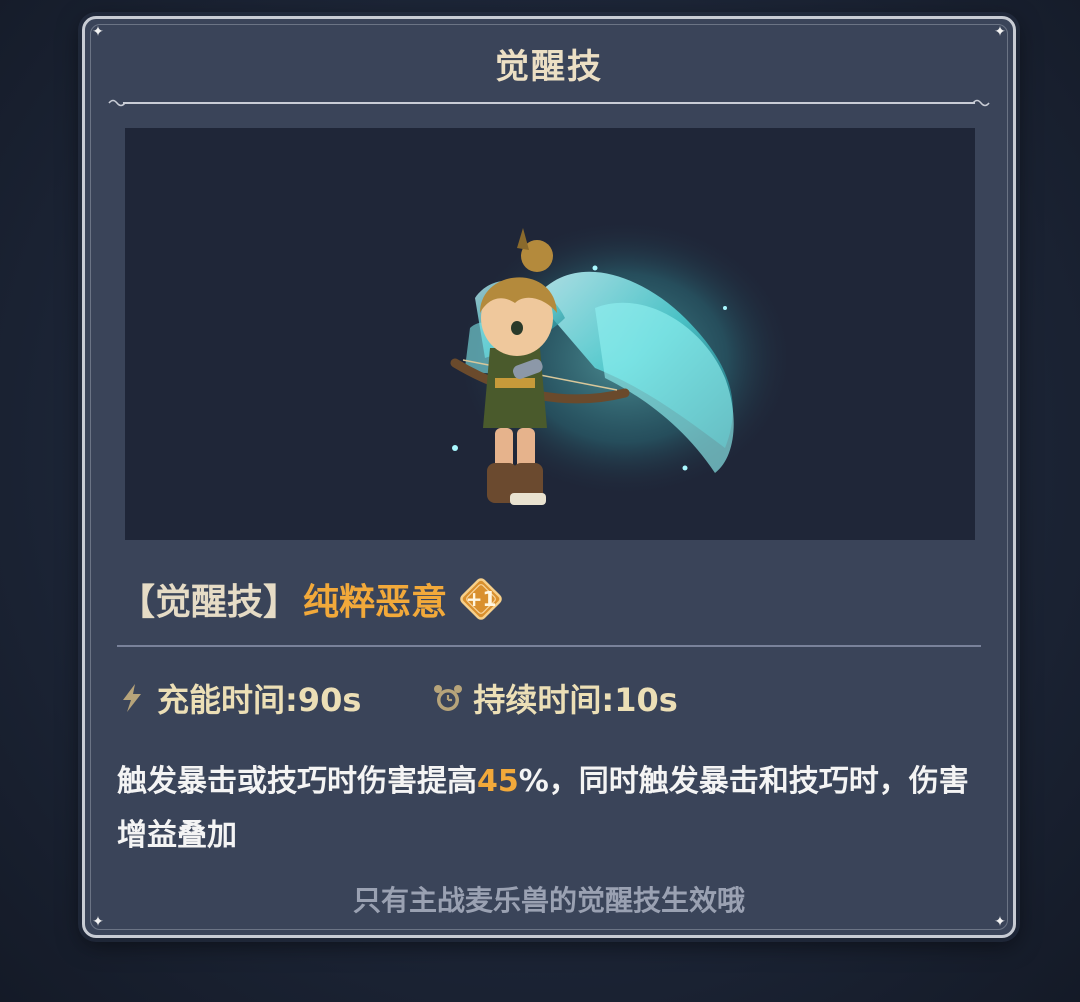 The width and height of the screenshot is (1080, 1002). I want to click on skill-level-text: +1, so click(481, 599).